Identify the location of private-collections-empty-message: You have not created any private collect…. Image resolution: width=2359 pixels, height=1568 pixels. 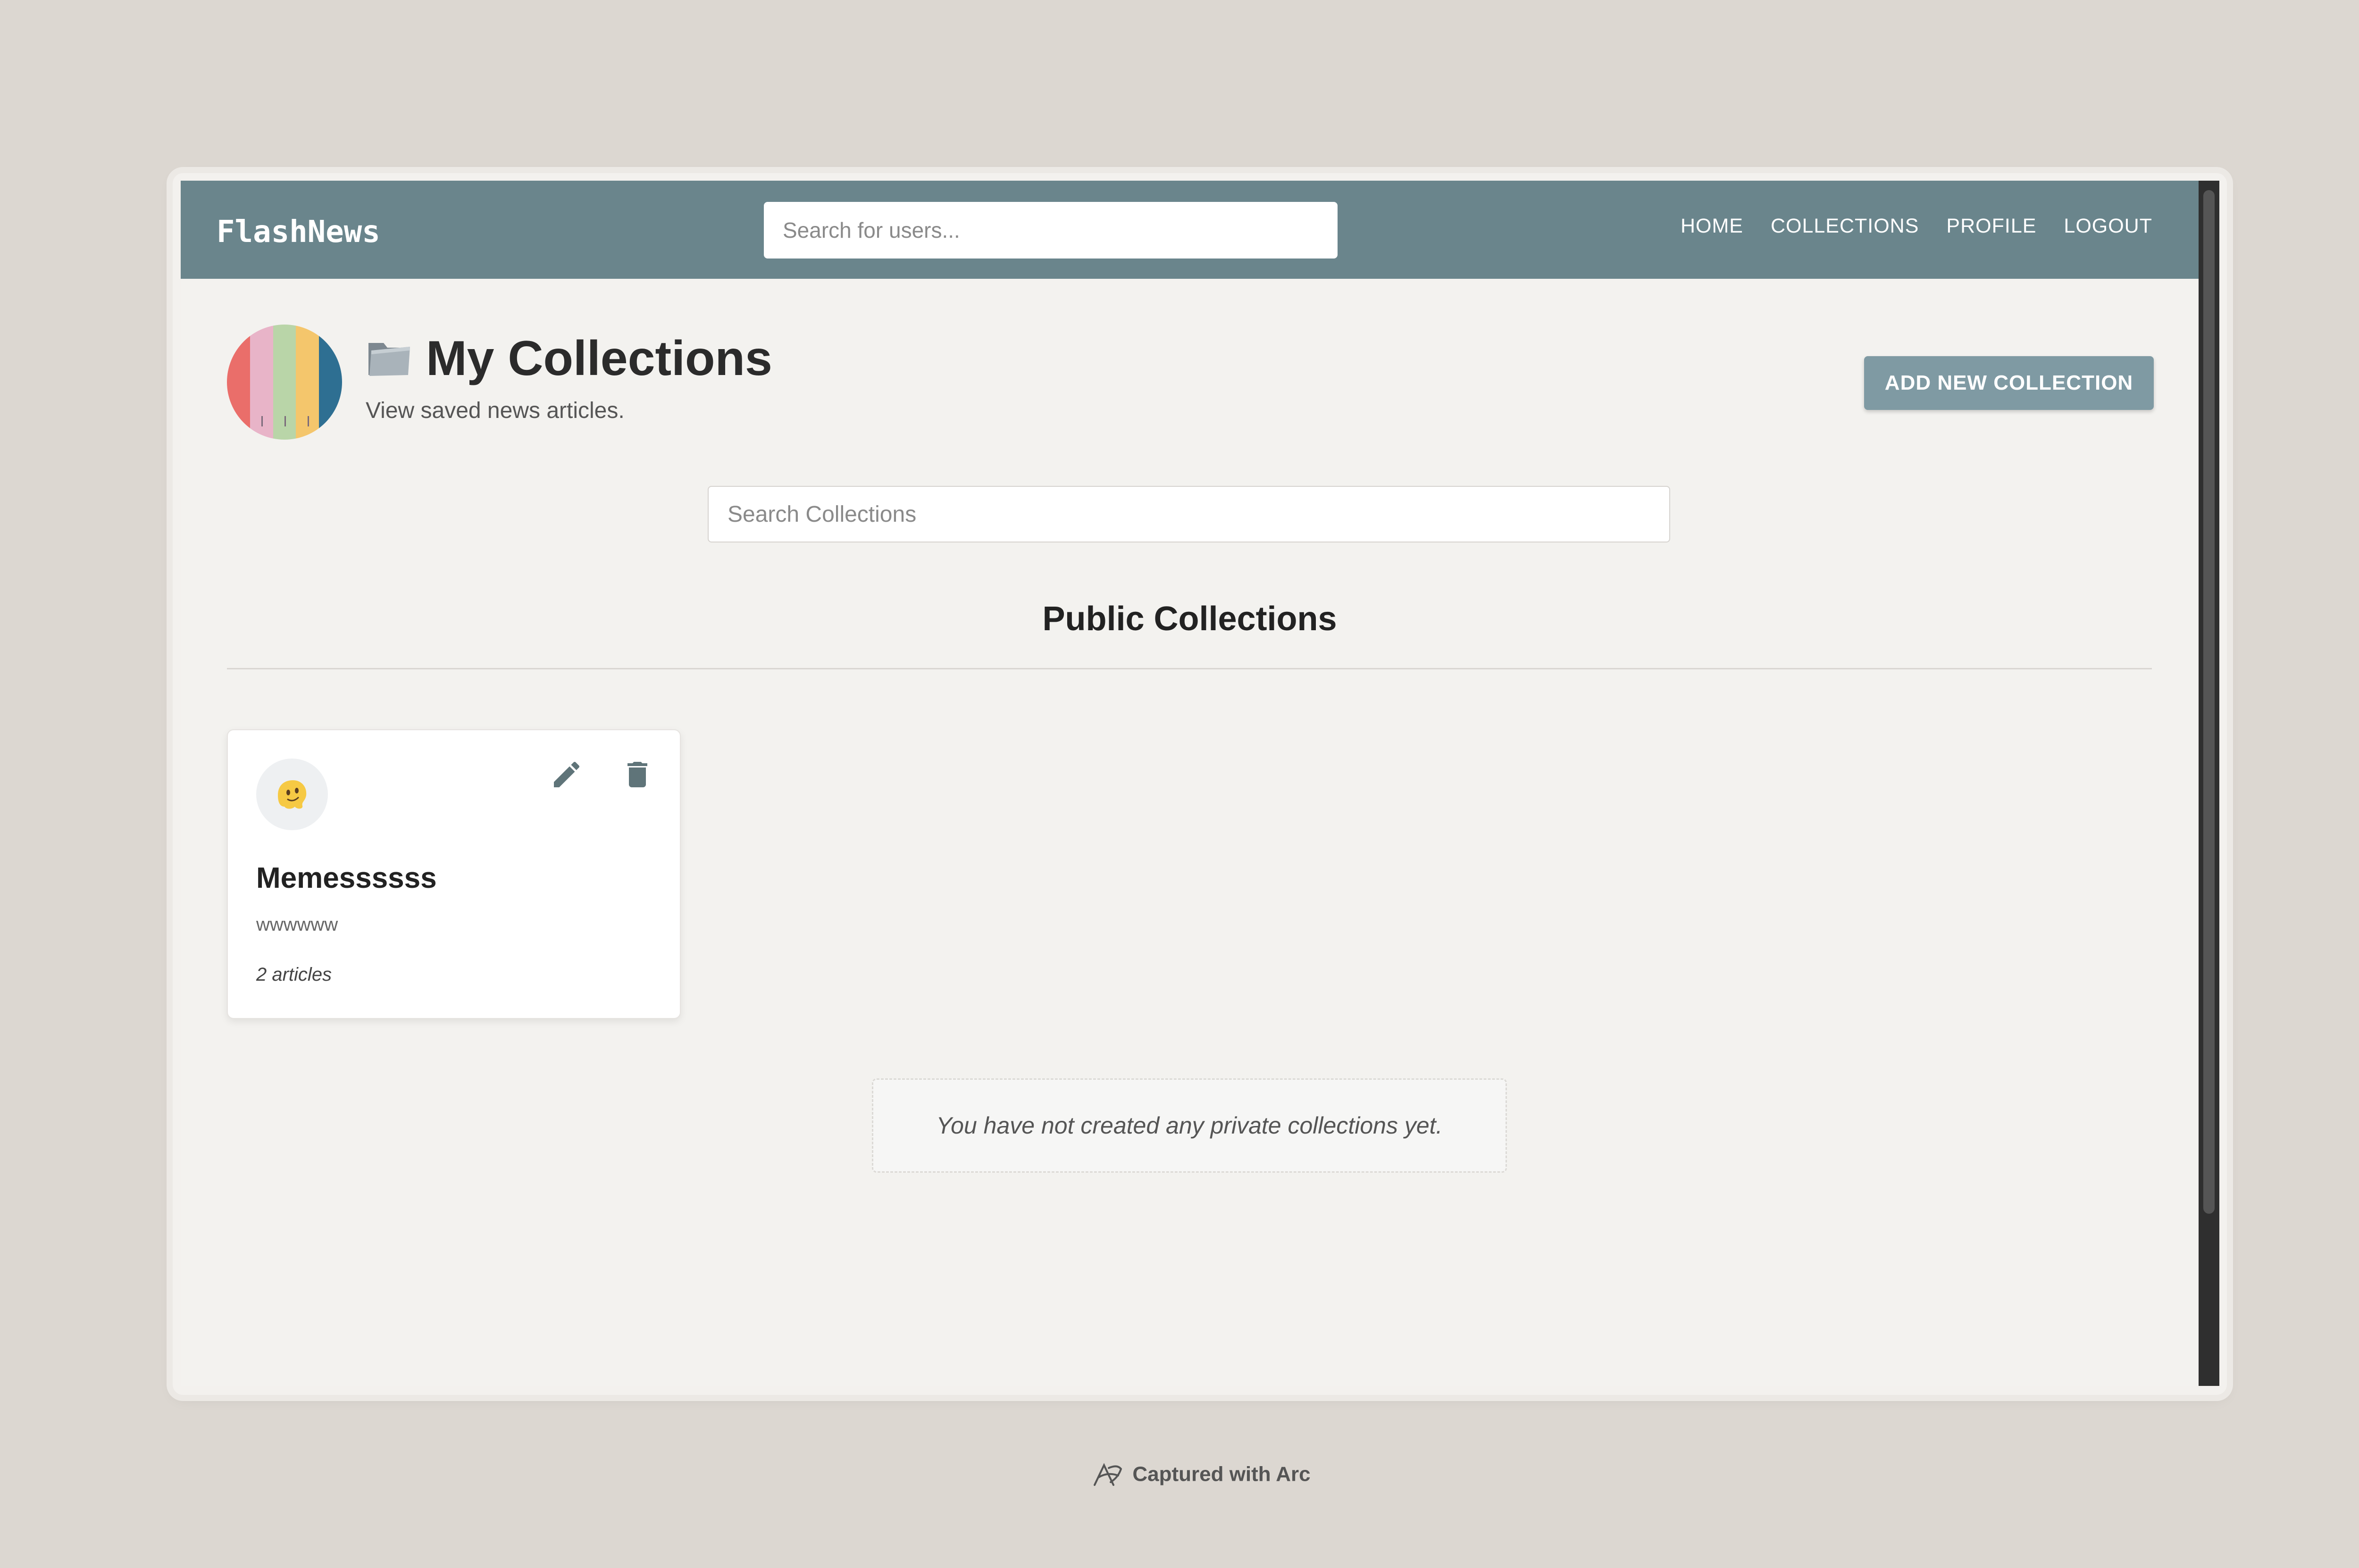
(1189, 1125).